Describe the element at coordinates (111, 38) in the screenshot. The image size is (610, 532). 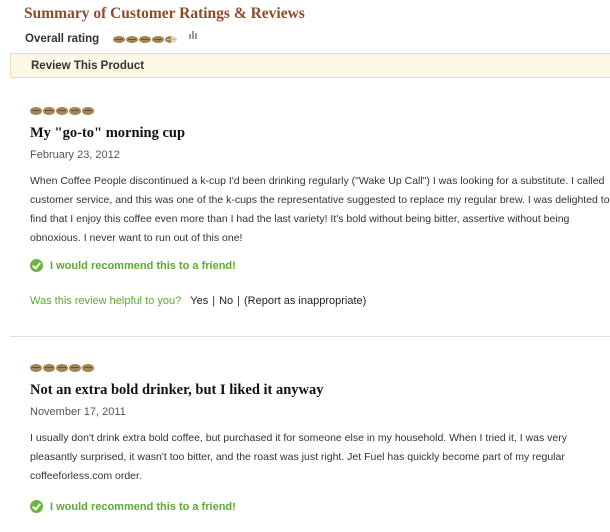
I see `overall-rating-row: Overall rating` at that location.